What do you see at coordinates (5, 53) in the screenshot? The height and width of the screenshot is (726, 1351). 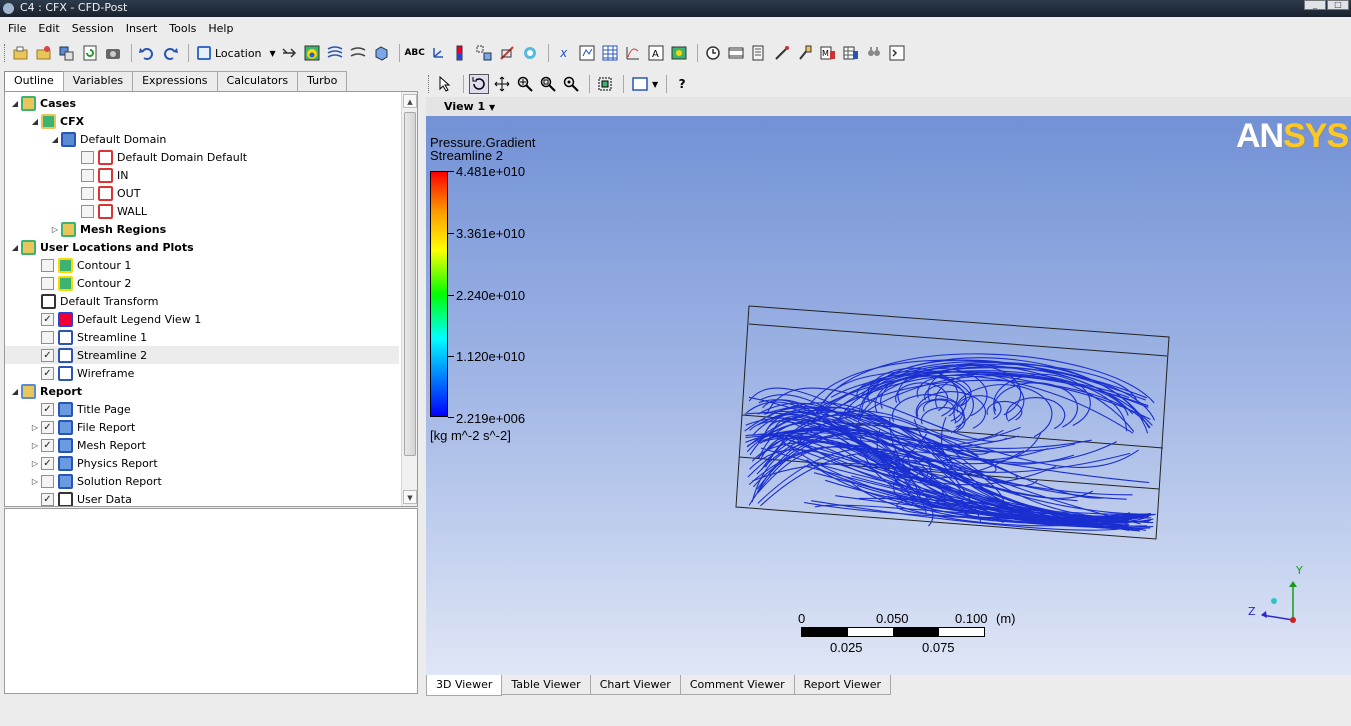 I see `toolbar-grip` at bounding box center [5, 53].